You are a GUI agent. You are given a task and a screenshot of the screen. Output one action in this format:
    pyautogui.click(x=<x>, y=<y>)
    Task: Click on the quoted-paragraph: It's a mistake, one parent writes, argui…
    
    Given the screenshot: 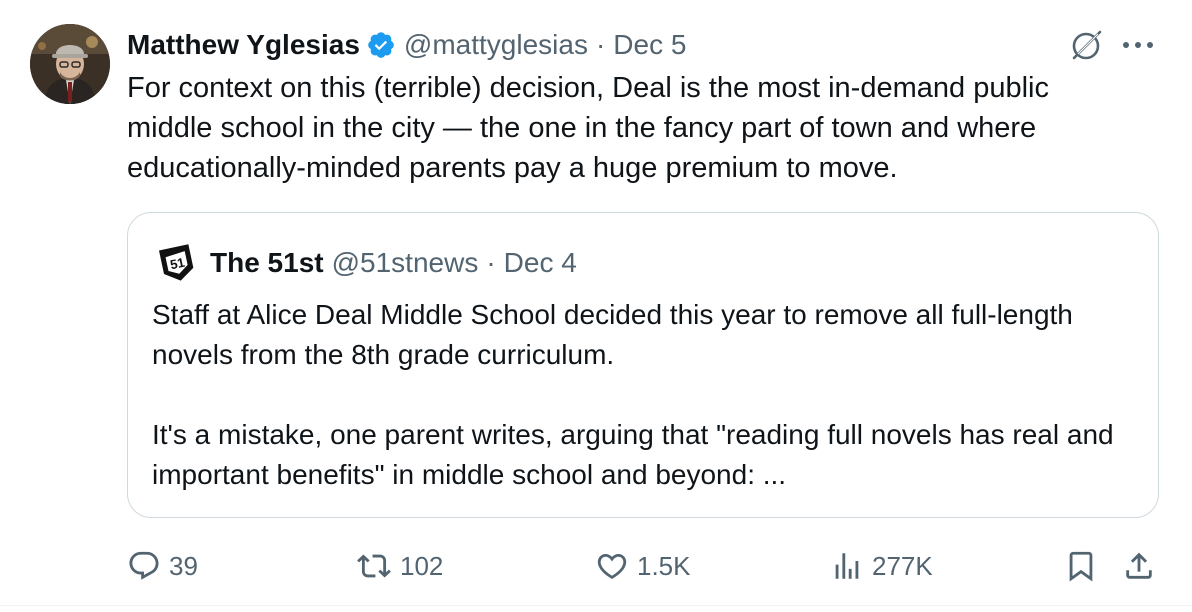 What is the action you would take?
    pyautogui.click(x=633, y=454)
    